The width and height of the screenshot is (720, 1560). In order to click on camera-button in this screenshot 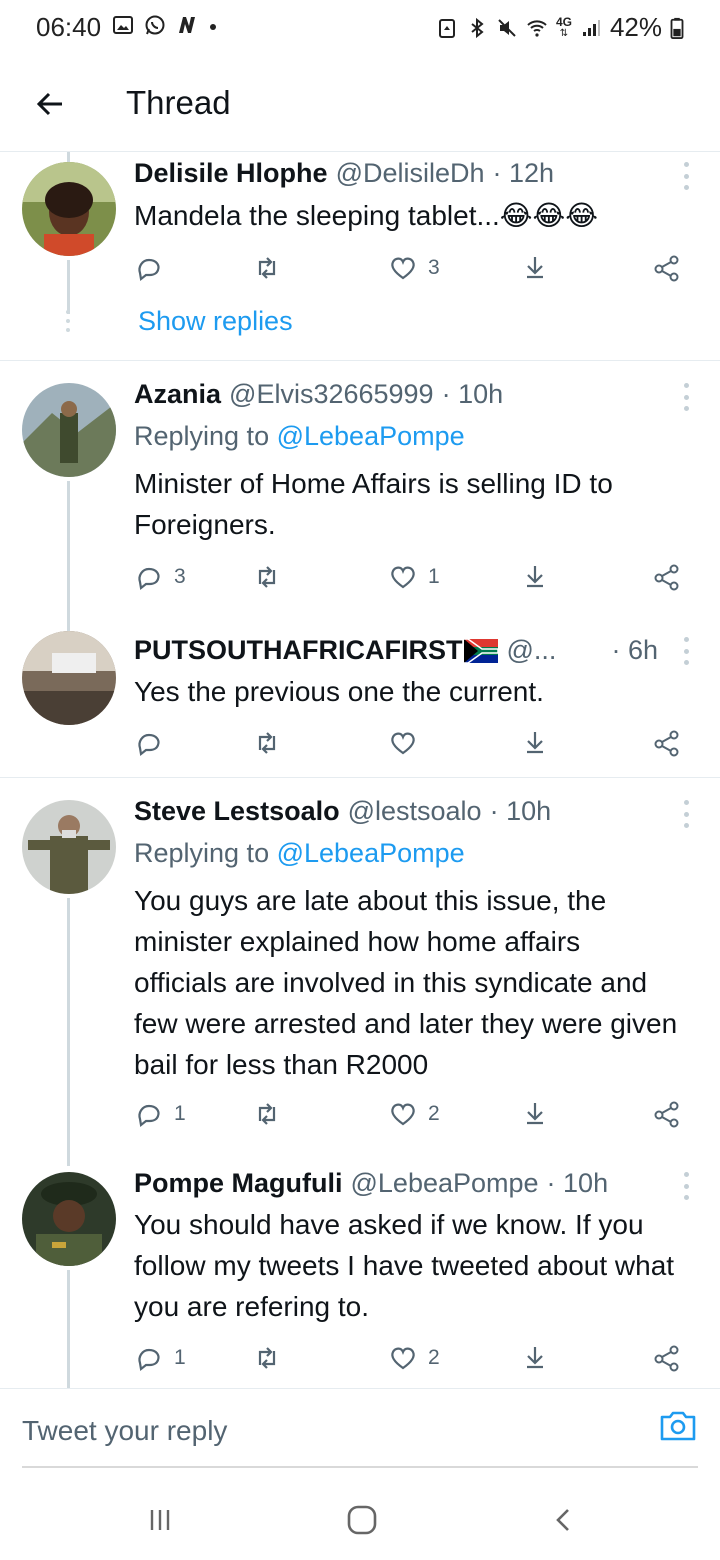, I will do `click(678, 1425)`.